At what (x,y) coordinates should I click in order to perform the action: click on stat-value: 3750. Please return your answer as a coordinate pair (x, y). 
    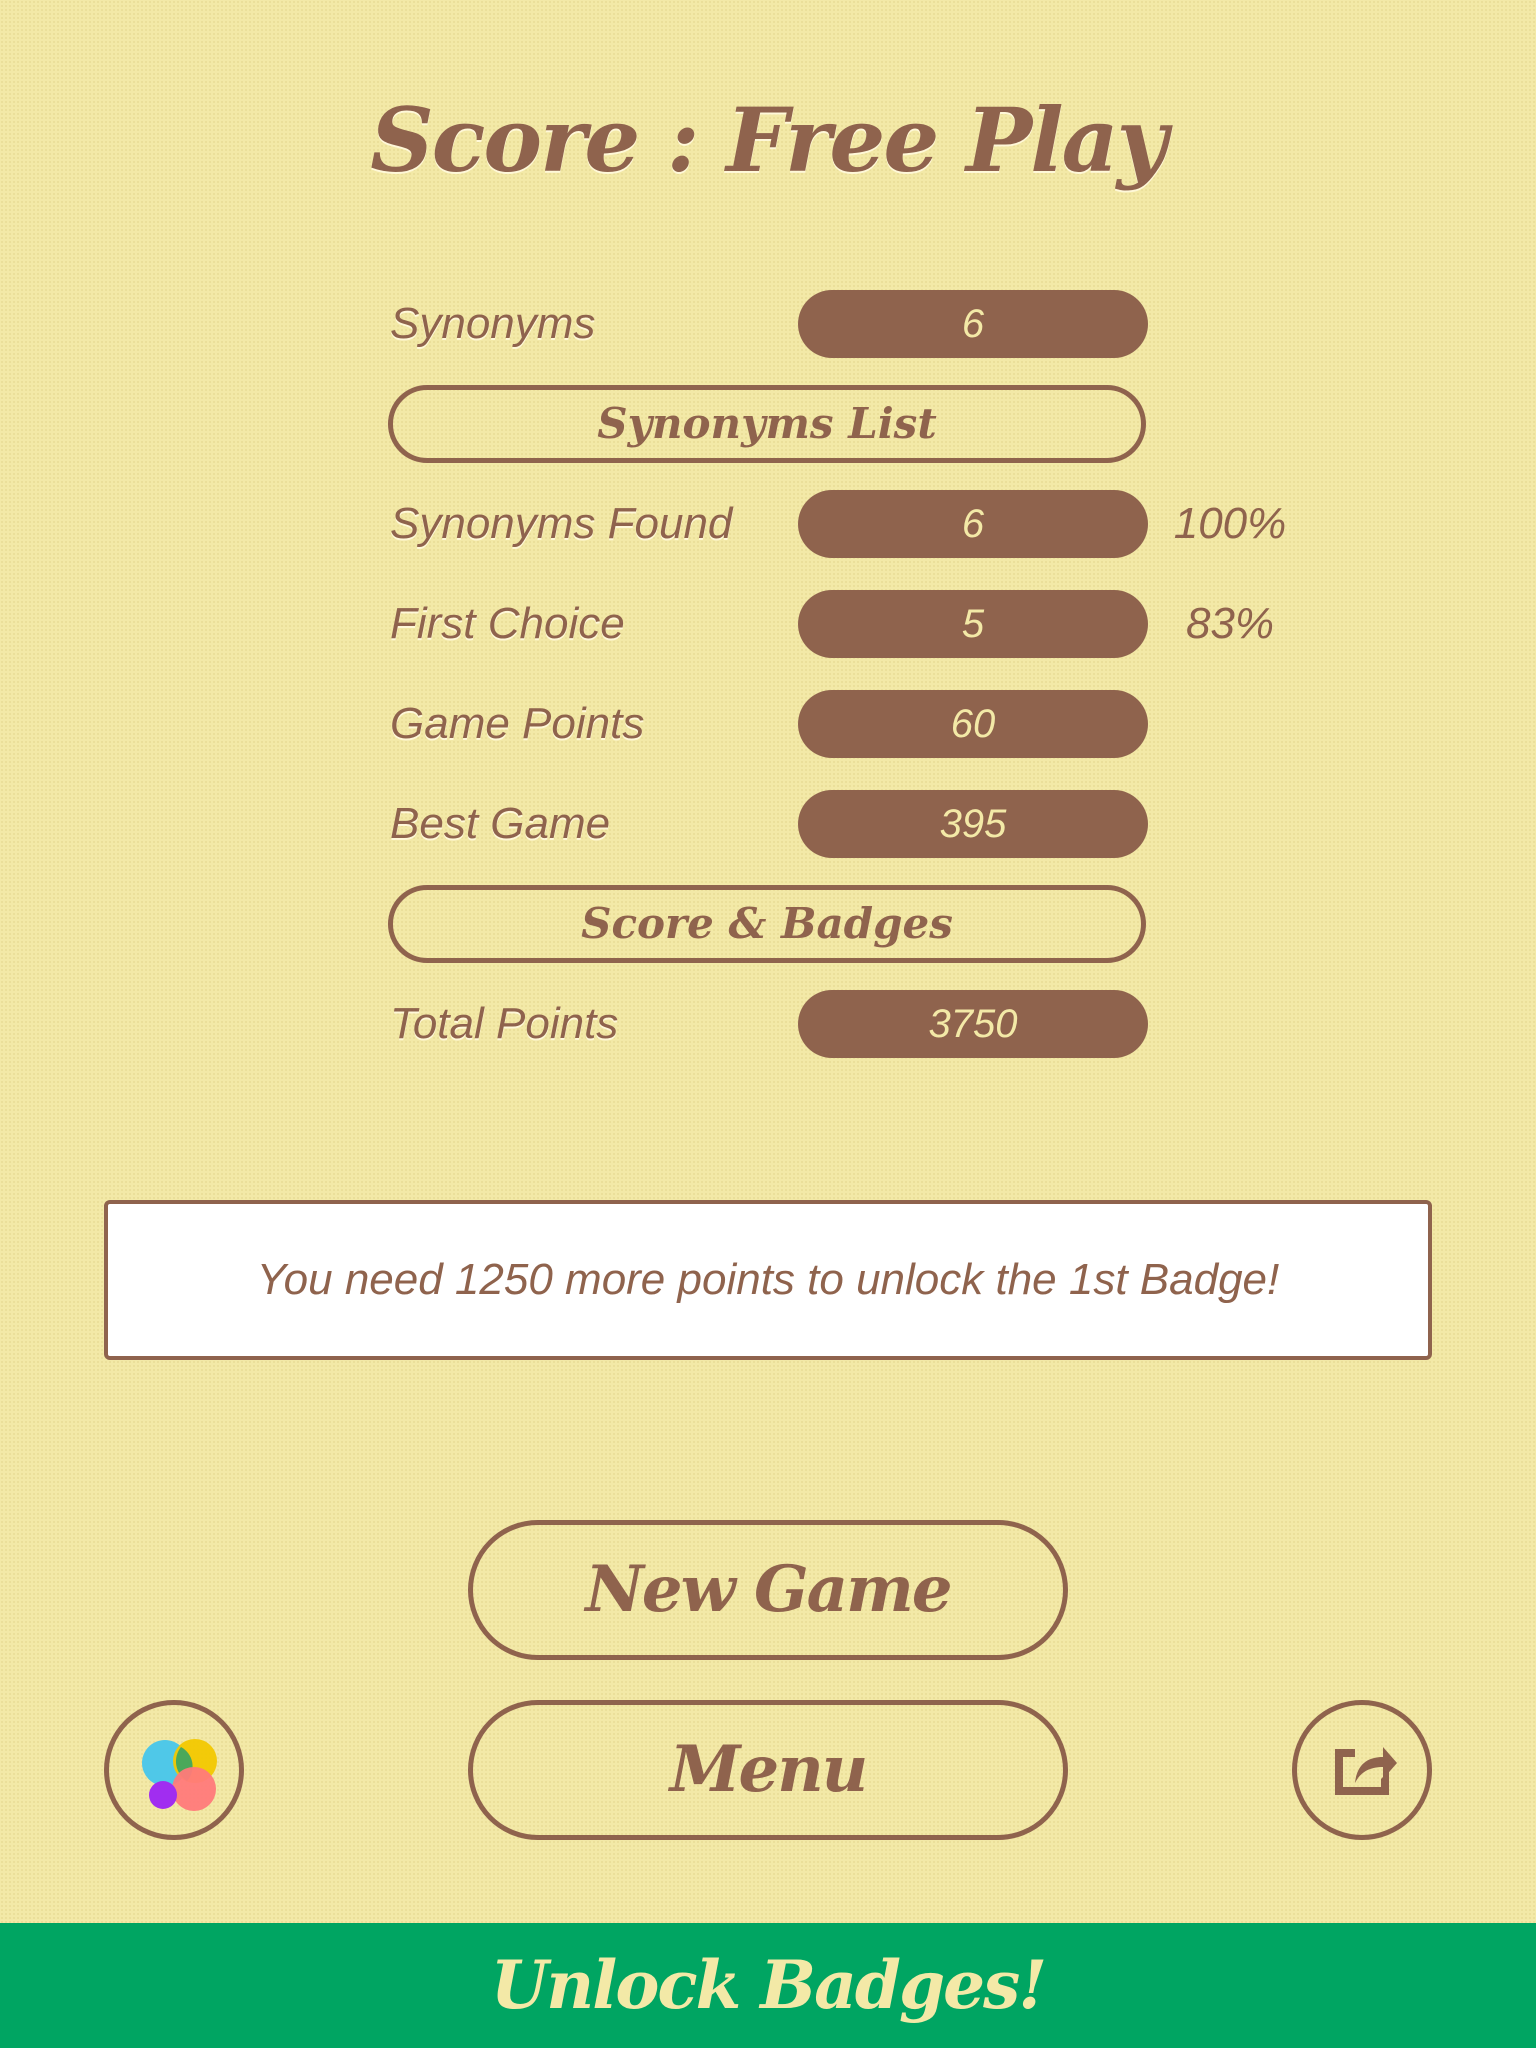
    Looking at the image, I should click on (973, 1024).